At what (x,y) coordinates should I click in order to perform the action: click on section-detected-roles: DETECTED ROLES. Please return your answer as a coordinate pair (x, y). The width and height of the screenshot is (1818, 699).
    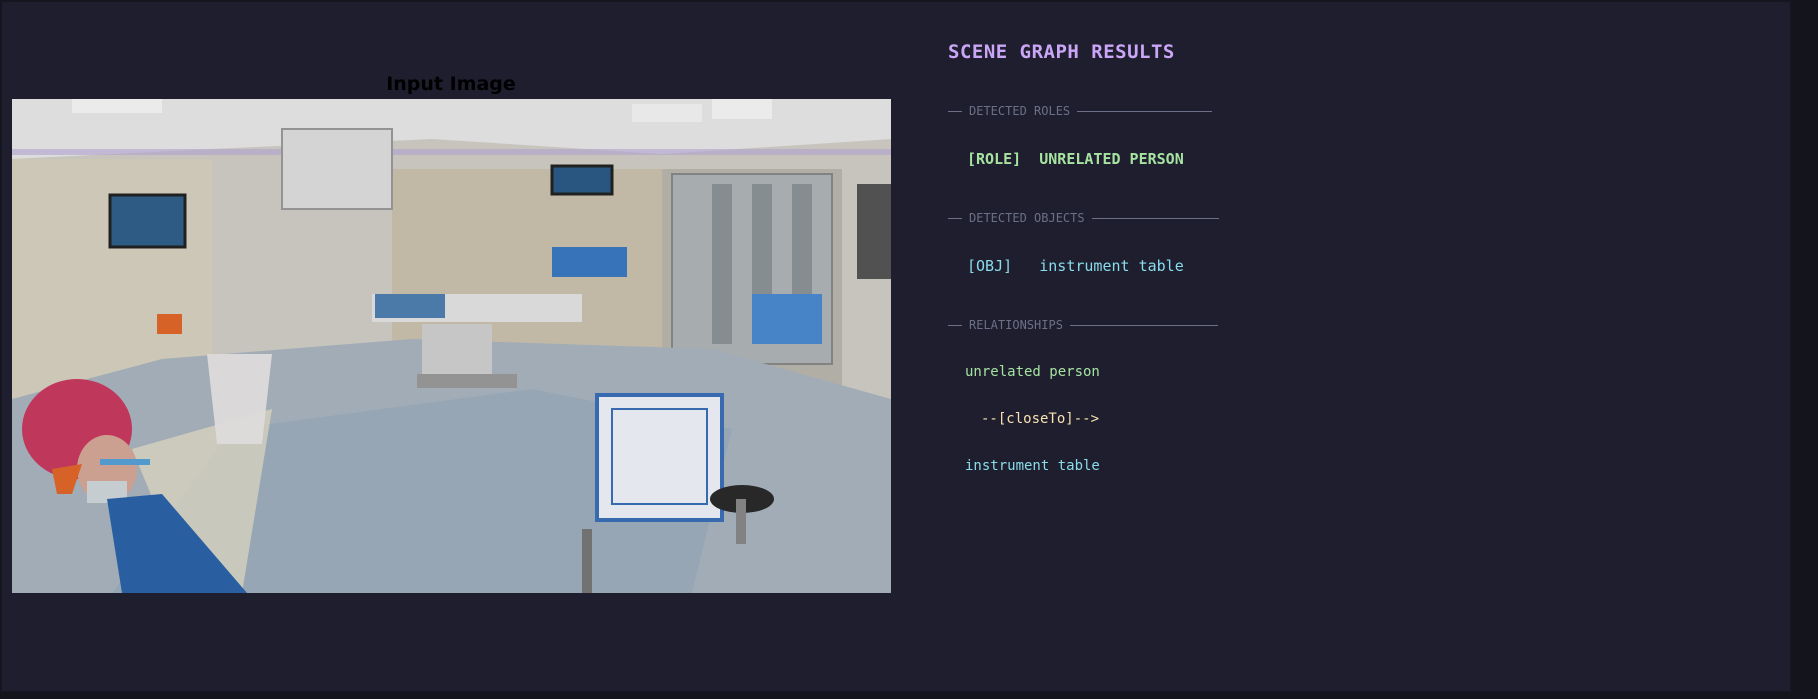
    Looking at the image, I should click on (1080, 111).